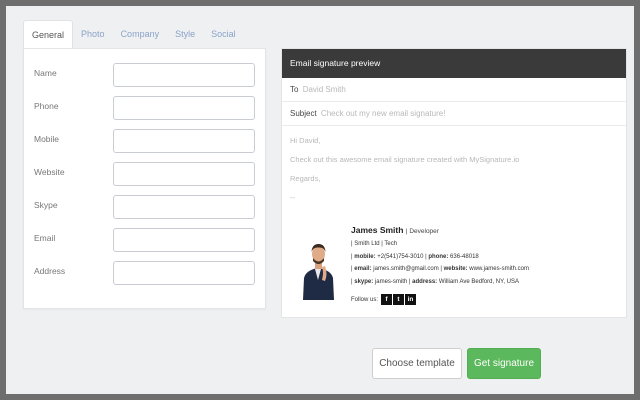 Image resolution: width=640 pixels, height=400 pixels. I want to click on skype-value: james-smith, so click(391, 281).